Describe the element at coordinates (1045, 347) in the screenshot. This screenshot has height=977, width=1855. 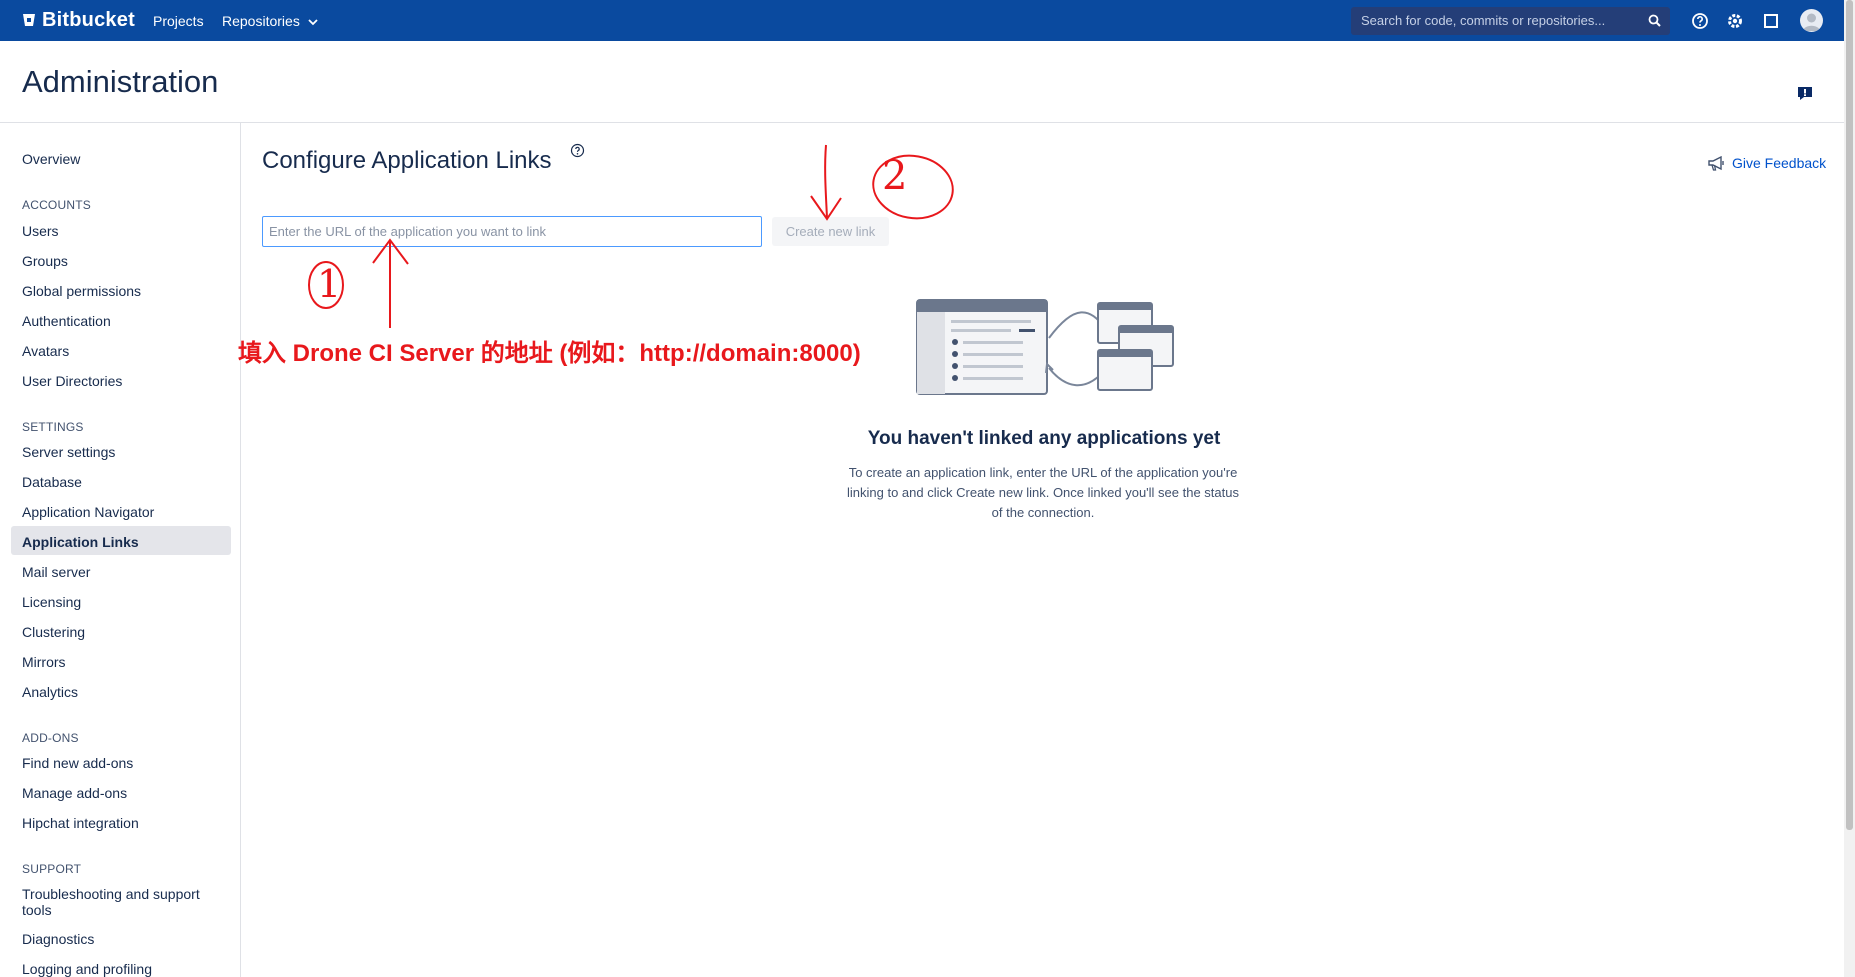
I see `application-links-illustration` at that location.